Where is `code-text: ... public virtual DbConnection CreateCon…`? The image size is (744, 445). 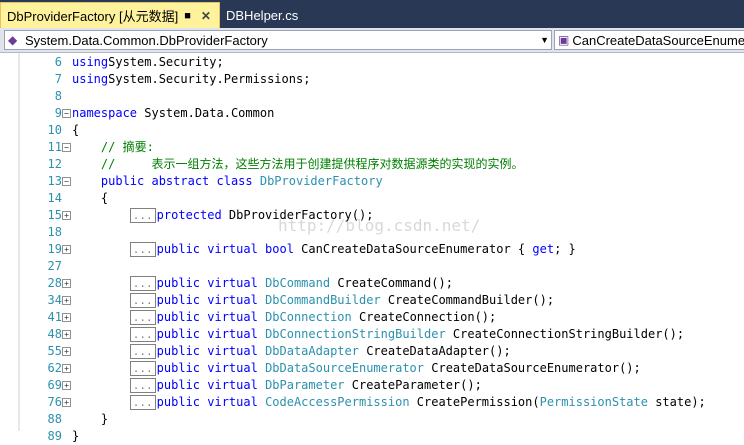 code-text: ... public virtual DbConnection CreateCon… is located at coordinates (284, 317).